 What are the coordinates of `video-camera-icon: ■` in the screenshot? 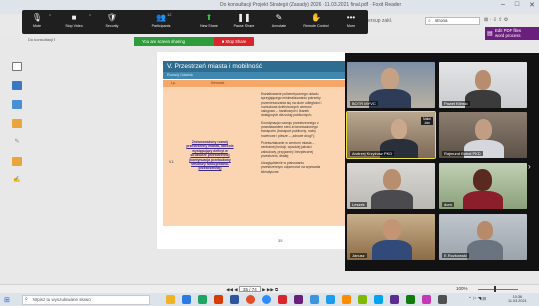 It's located at (74, 17).